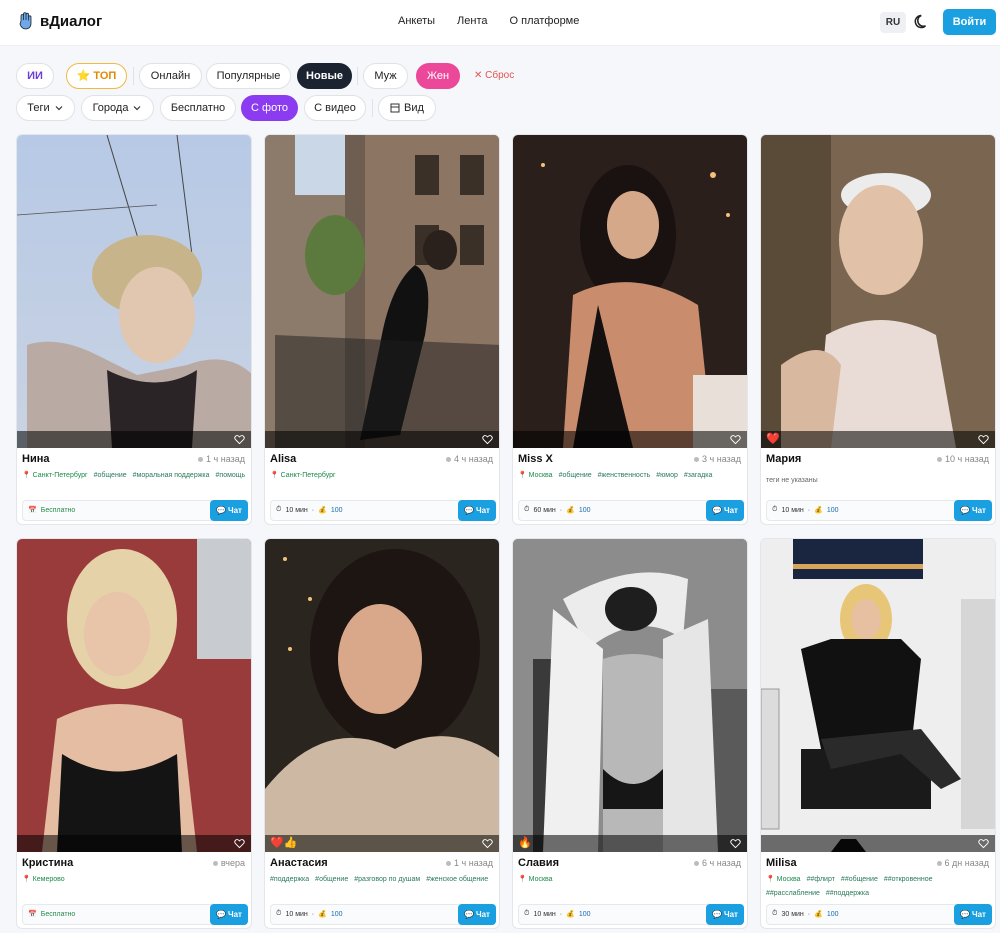 The height and width of the screenshot is (933, 1000). Describe the element at coordinates (818, 510) in the screenshot. I see `coin-icon: 💰` at that location.